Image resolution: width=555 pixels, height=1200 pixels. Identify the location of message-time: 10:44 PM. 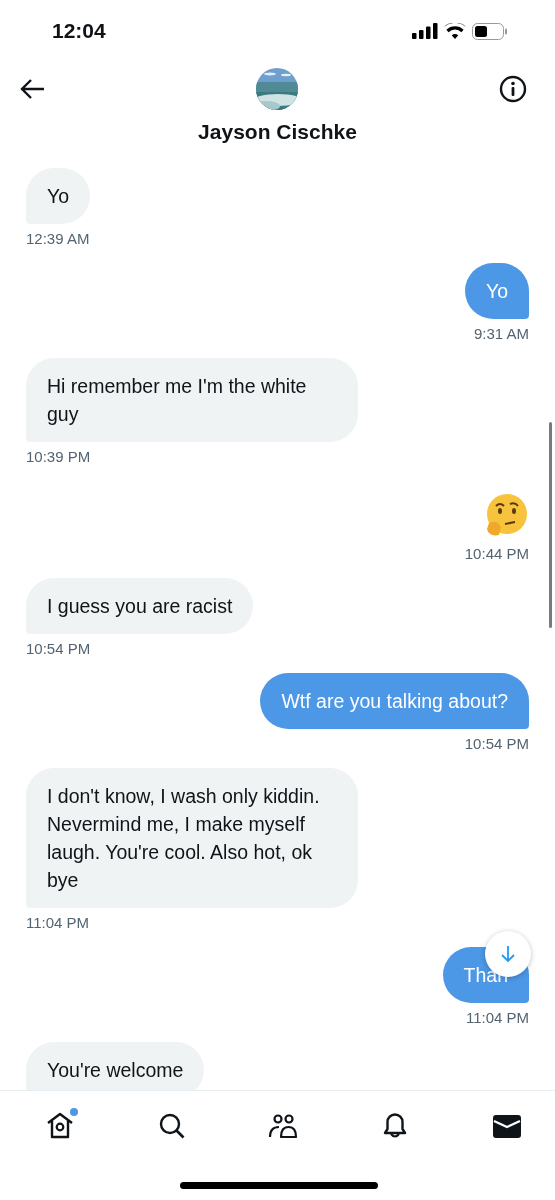
(496, 553).